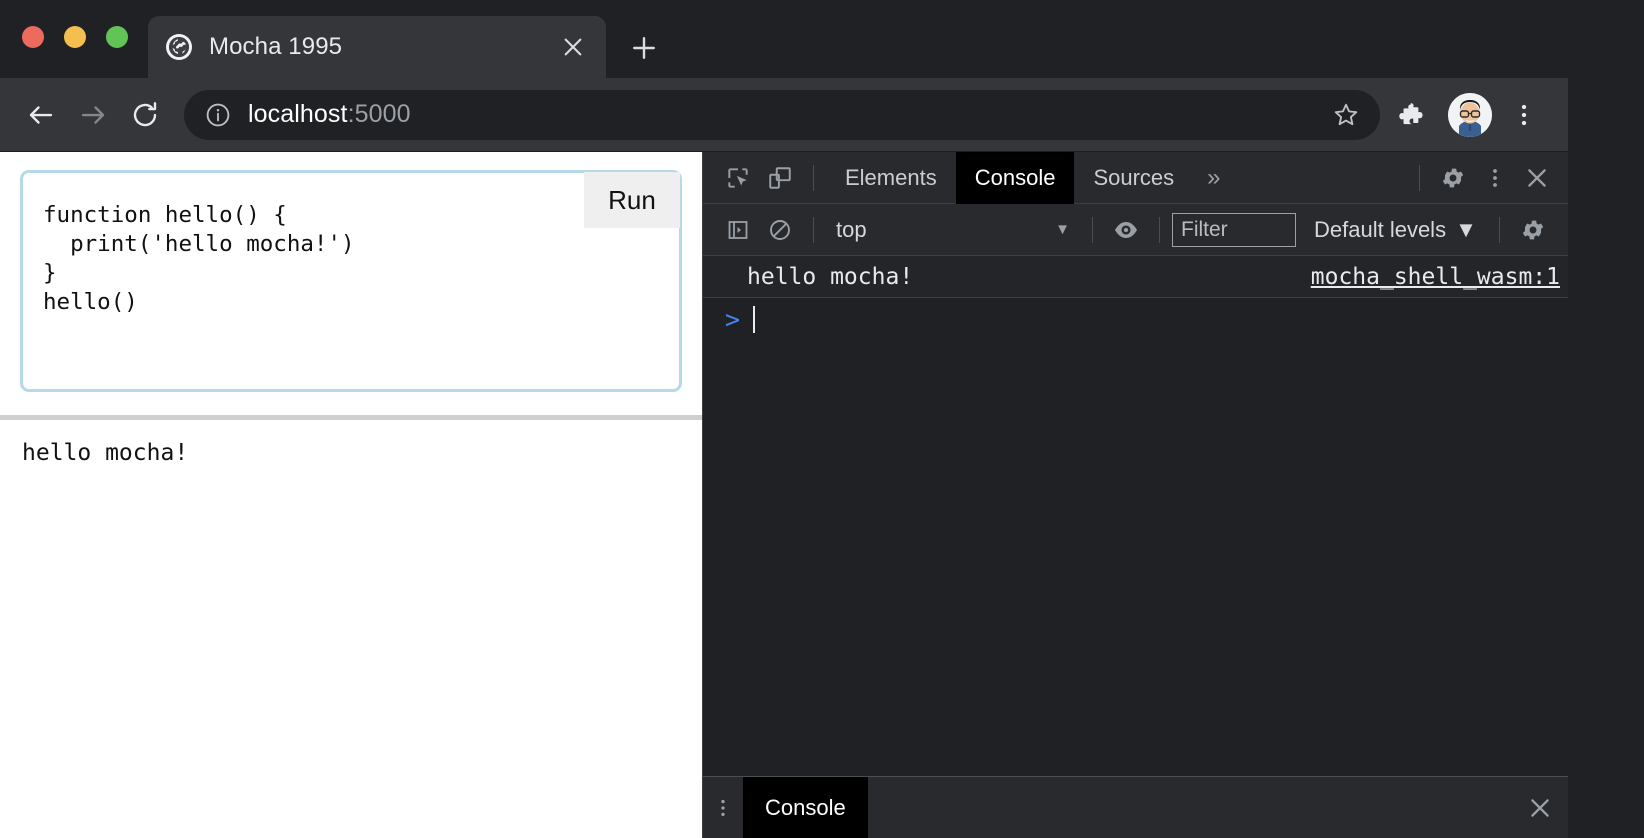 The width and height of the screenshot is (1644, 838). What do you see at coordinates (298, 114) in the screenshot?
I see `url-host: localhost` at bounding box center [298, 114].